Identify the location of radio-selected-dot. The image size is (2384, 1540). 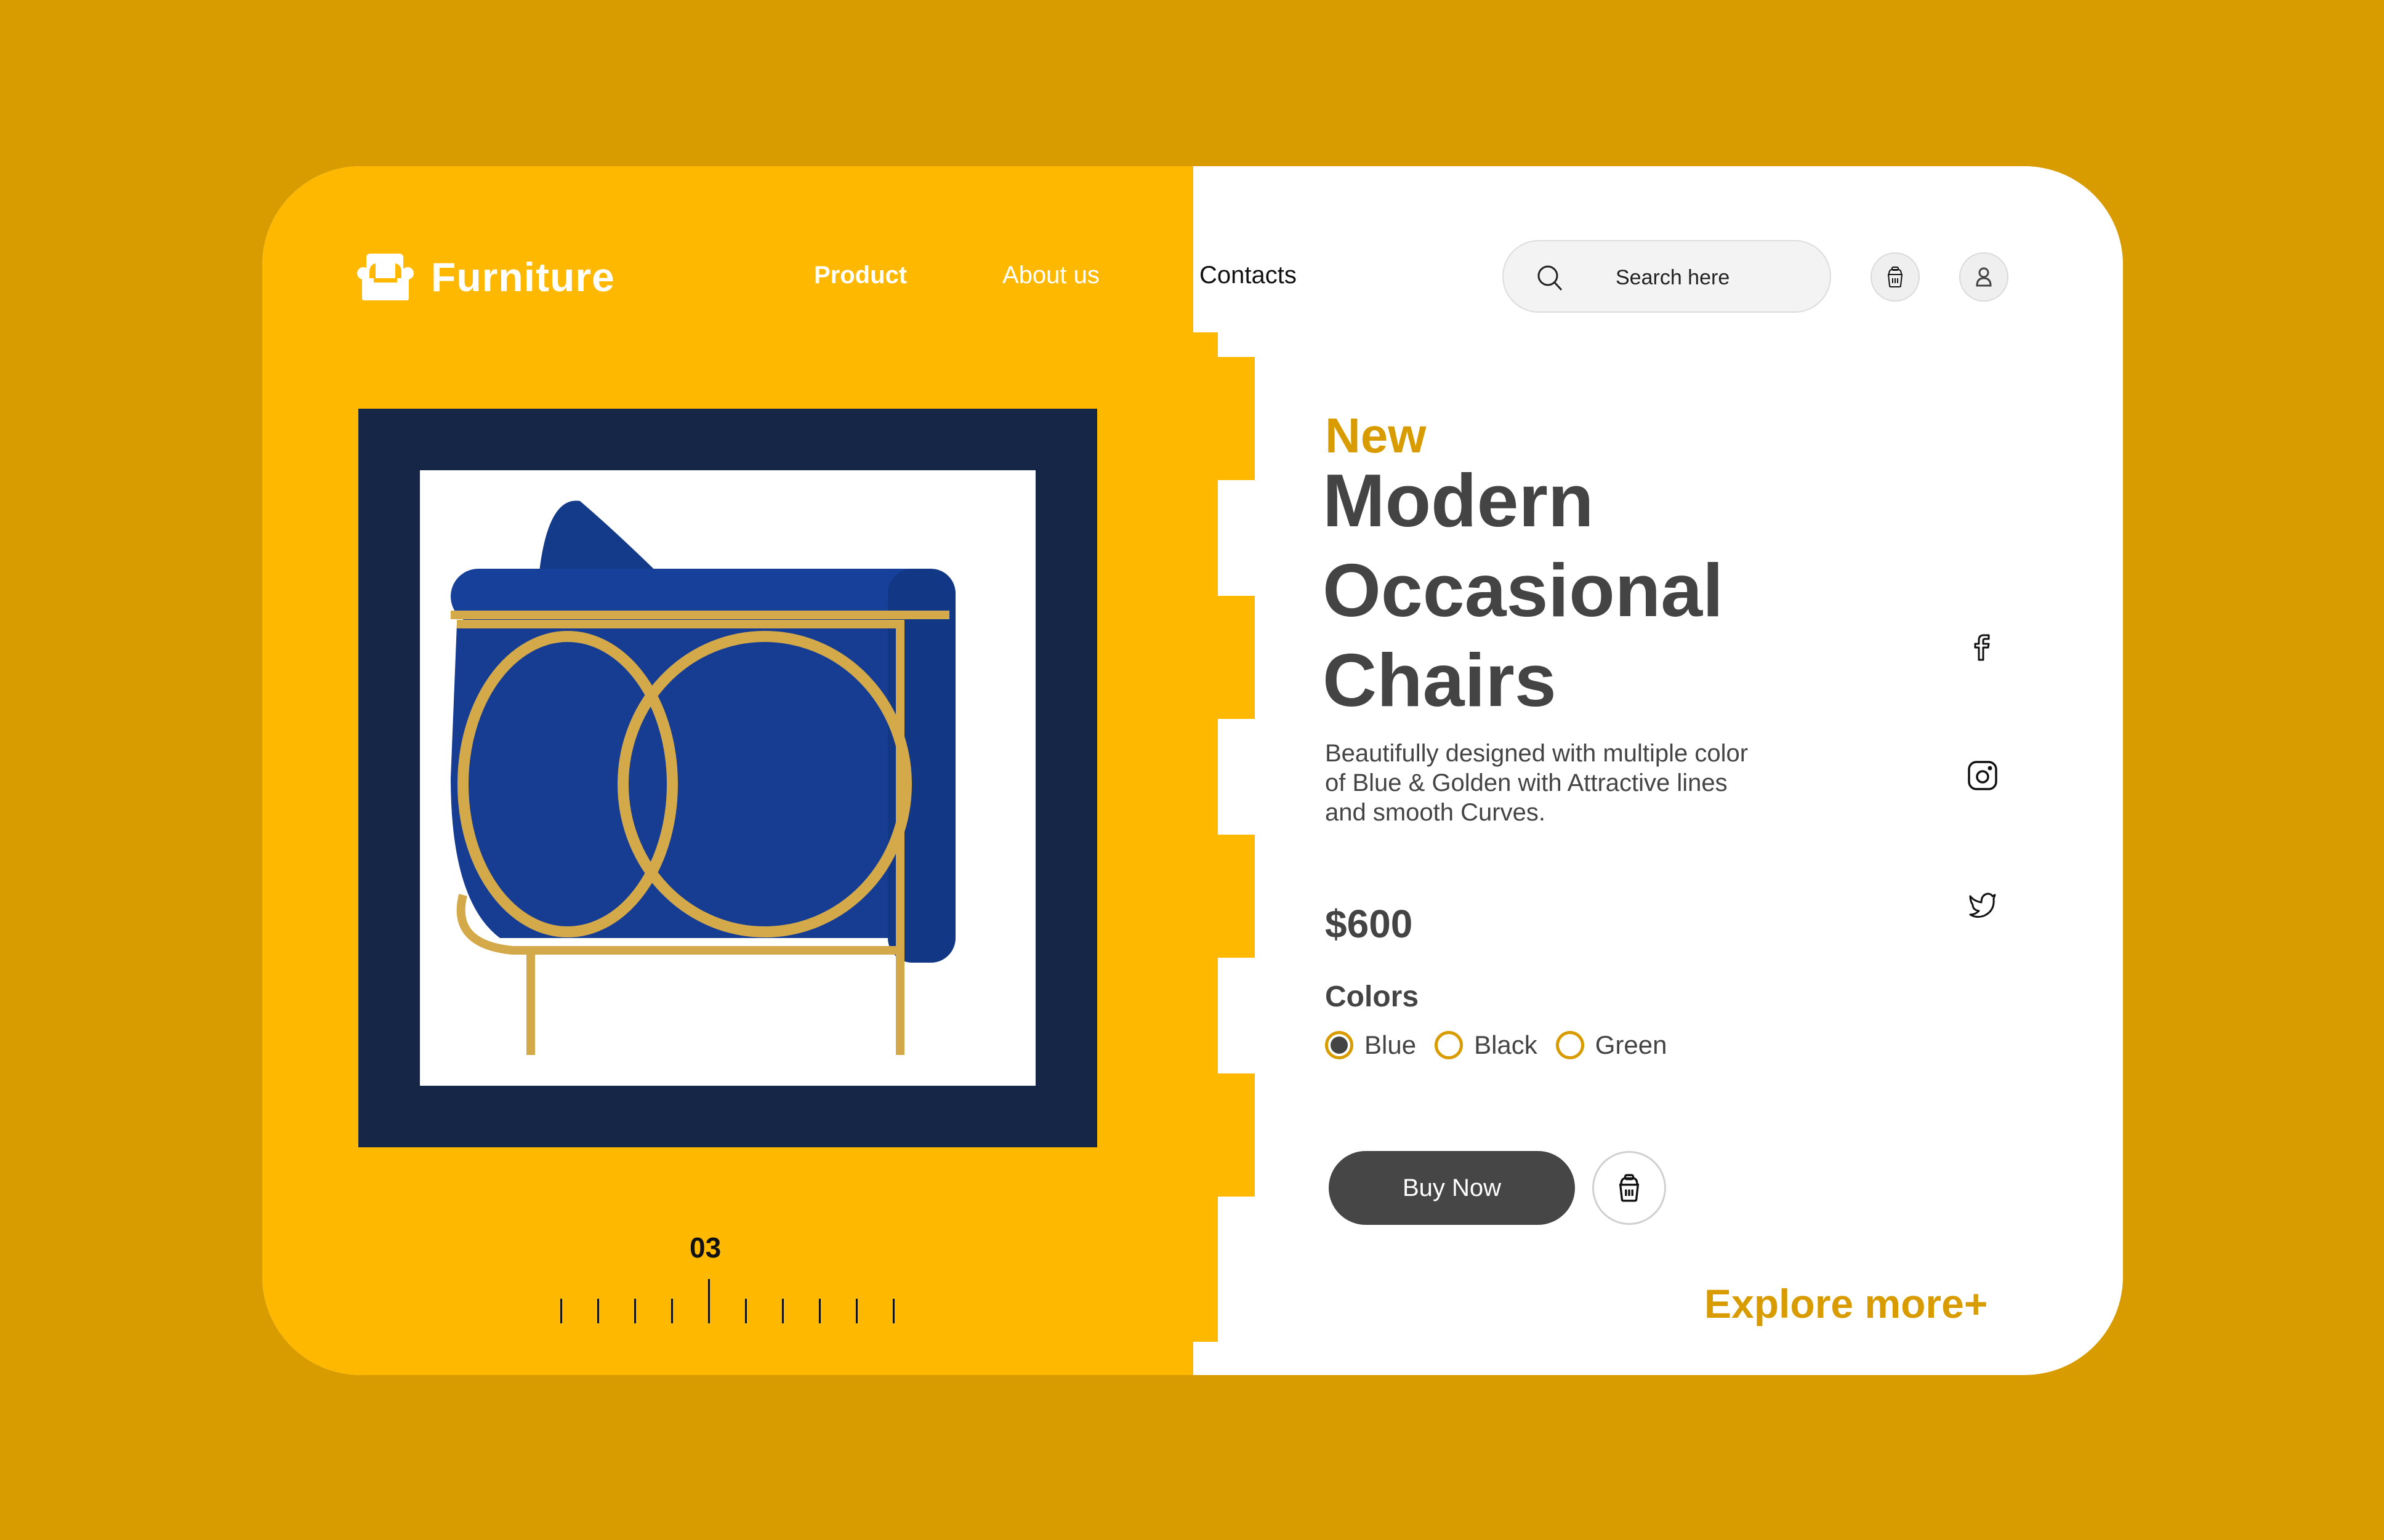
(1339, 1045).